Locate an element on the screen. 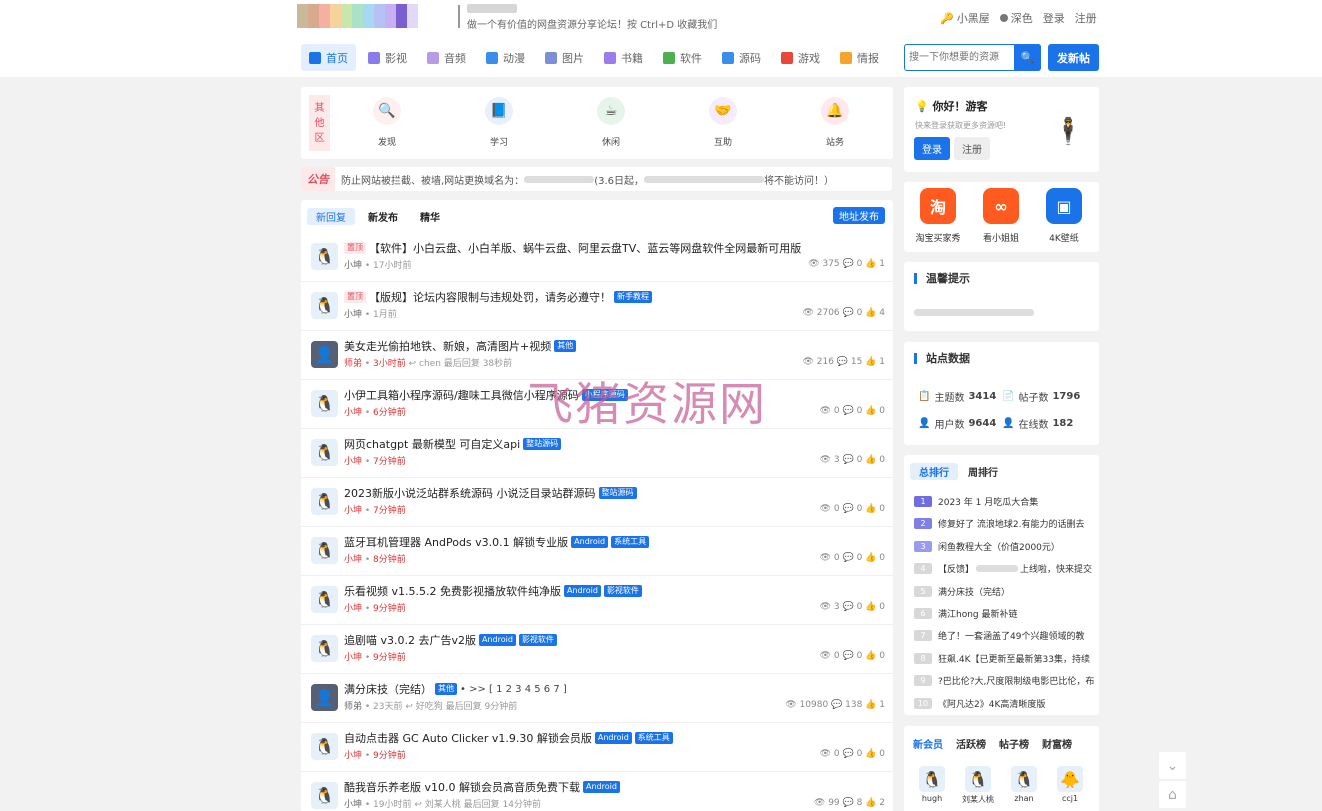  rank-item: 9 ?巴比伦?大,尺度限制级电影巴比伦，布 is located at coordinates (1004, 680).